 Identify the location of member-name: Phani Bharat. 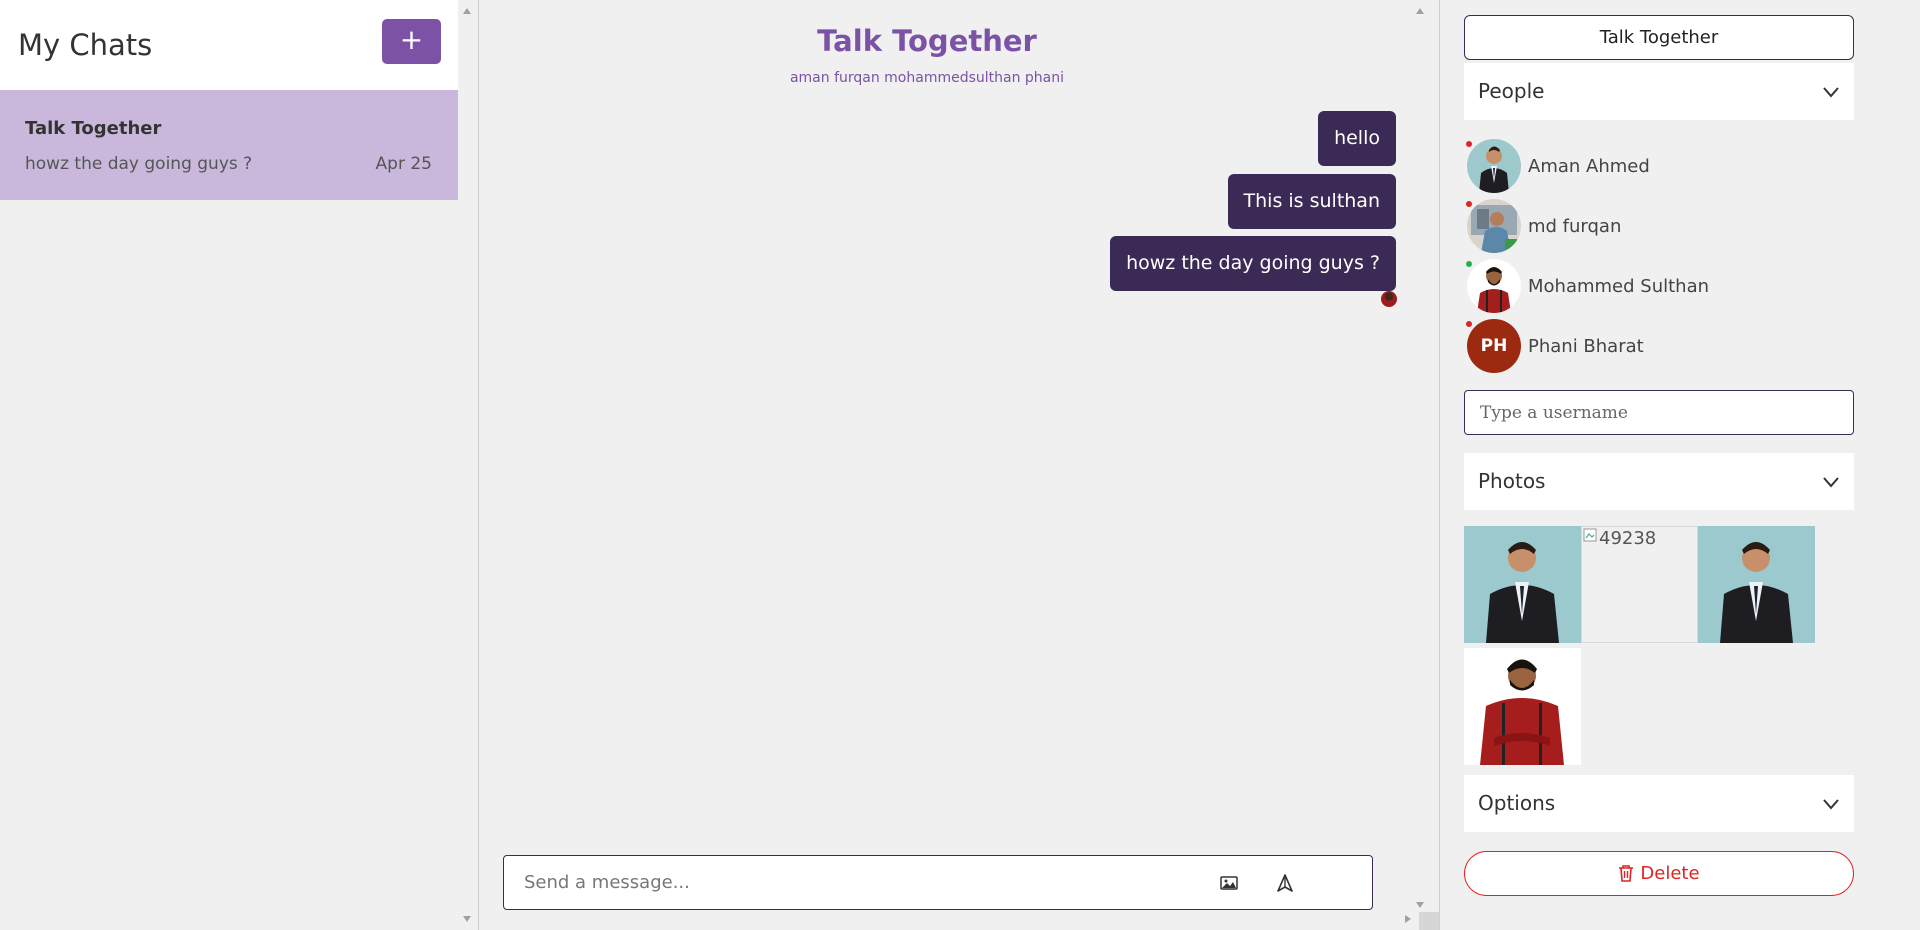
(1586, 346).